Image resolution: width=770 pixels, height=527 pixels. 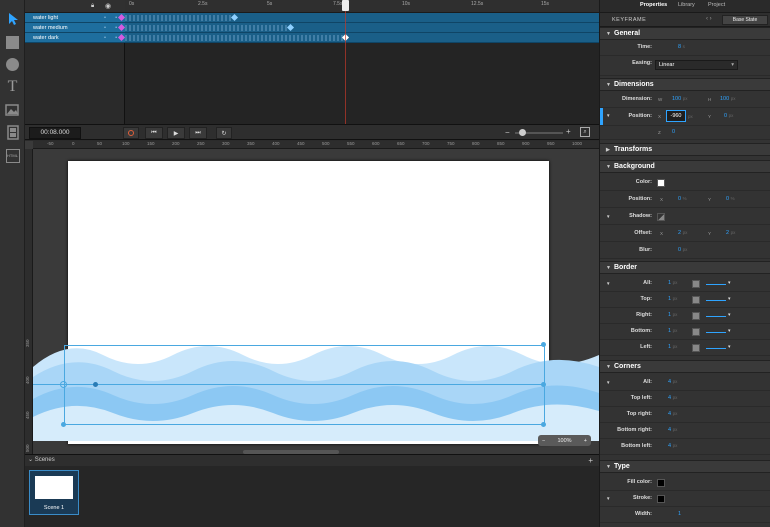 I want to click on time-ruler: 0s 2.5s 5s 7.5s 10s 12.5s 15s, so click(x=362, y=6).